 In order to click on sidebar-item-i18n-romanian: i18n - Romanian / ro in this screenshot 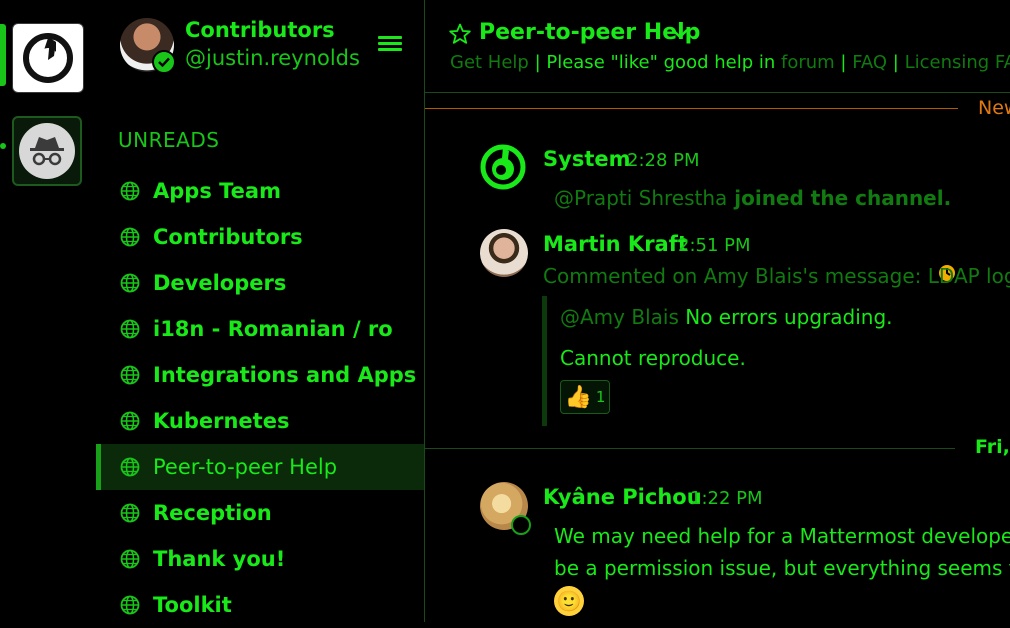, I will do `click(260, 329)`.